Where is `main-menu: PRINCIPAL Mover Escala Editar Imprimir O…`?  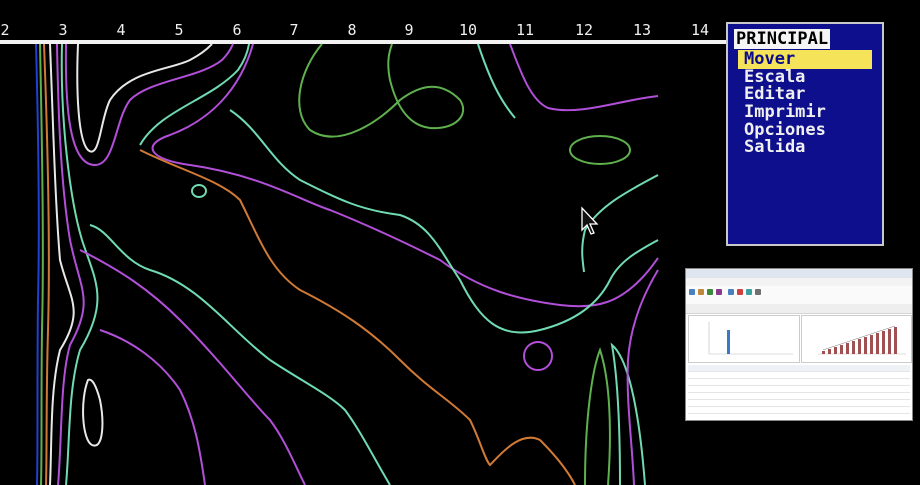 main-menu: PRINCIPAL Mover Escala Editar Imprimir O… is located at coordinates (805, 134).